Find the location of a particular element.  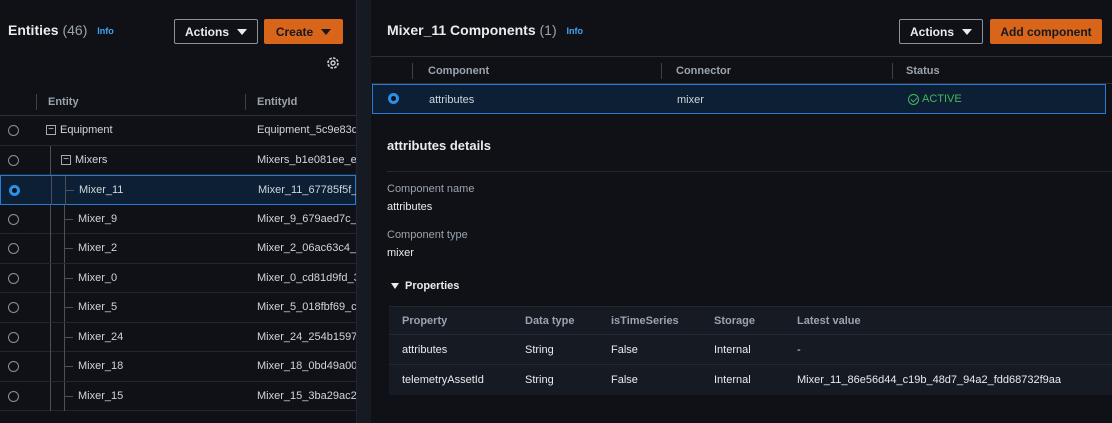

column-storage: Storage is located at coordinates (734, 321).